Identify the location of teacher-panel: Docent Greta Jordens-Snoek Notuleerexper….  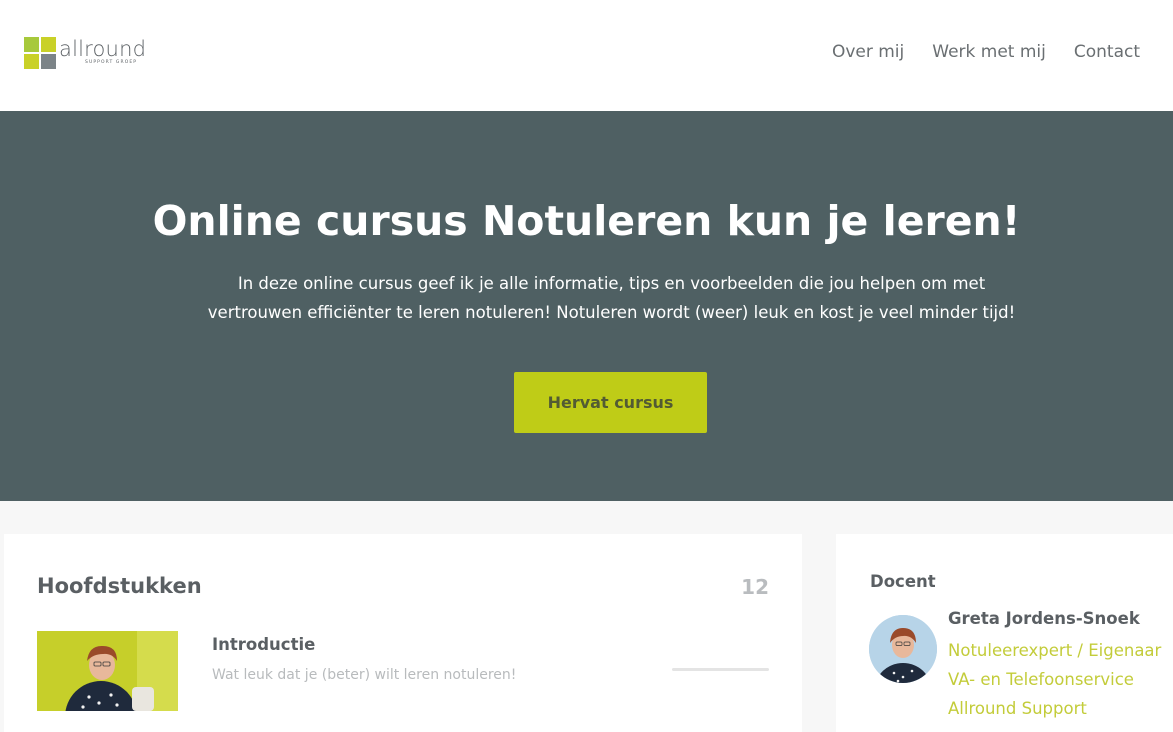
(1004, 633).